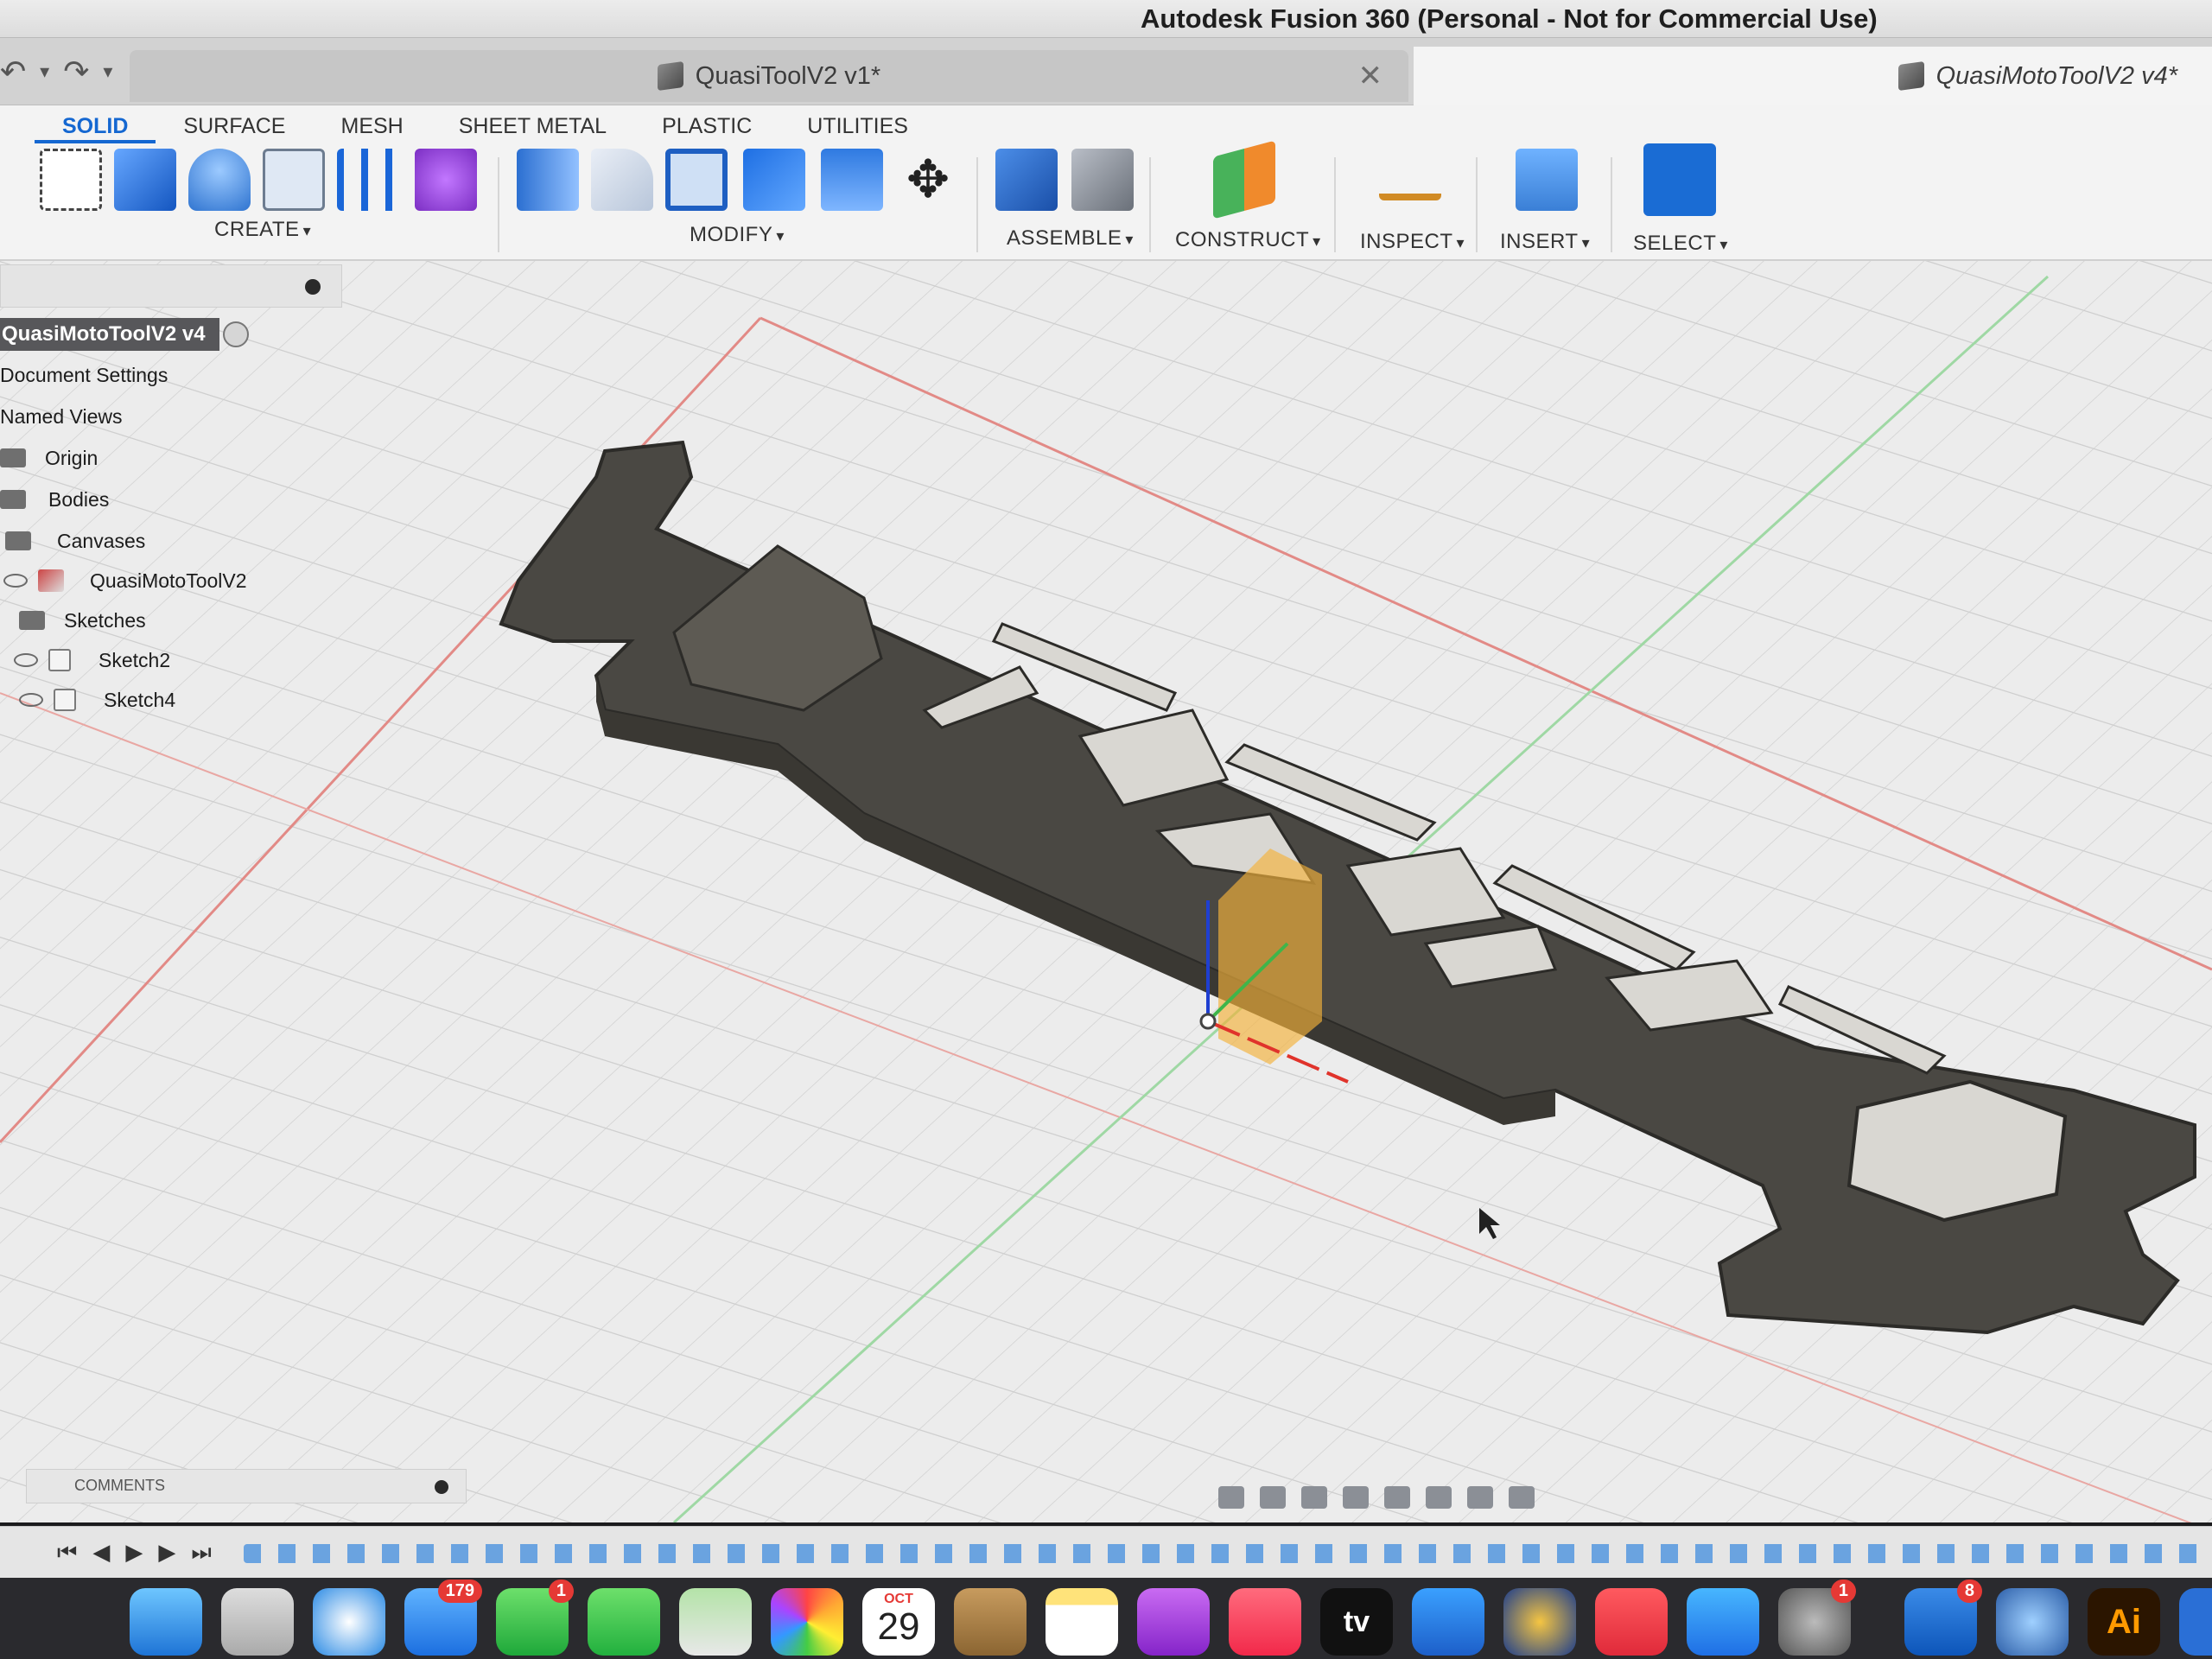  Describe the element at coordinates (898, 1622) in the screenshot. I see `calendar-icon: OCT 29` at that location.